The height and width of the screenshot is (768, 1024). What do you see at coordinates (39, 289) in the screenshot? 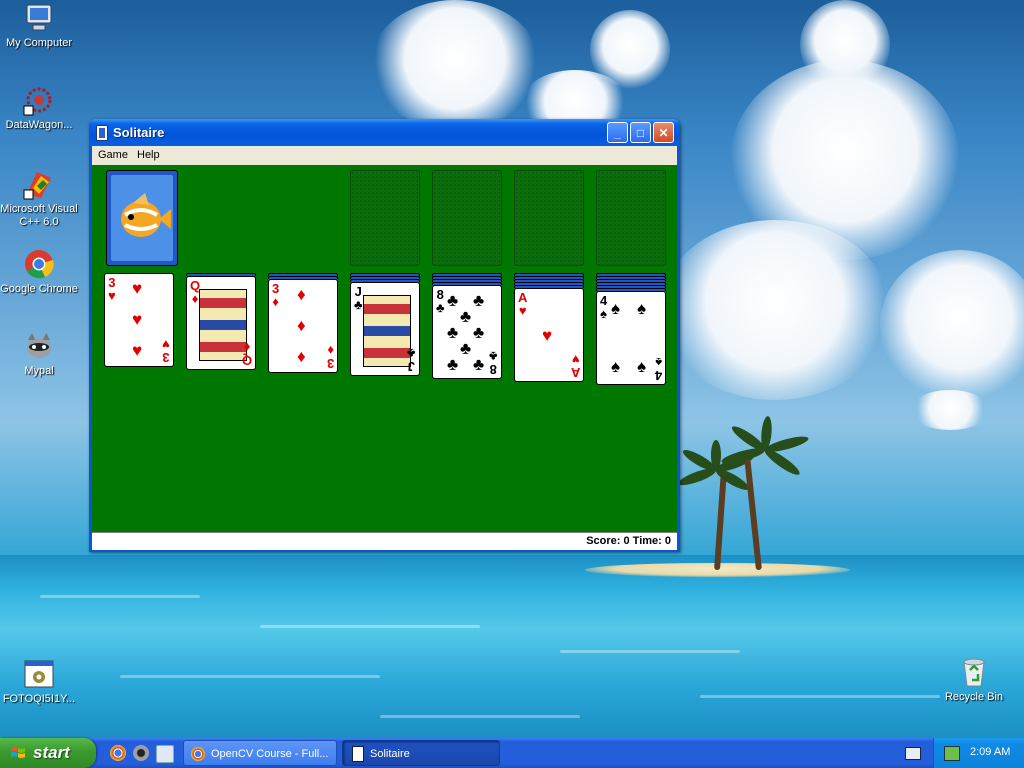
I see `desktop-icon-label: Google Chrome` at bounding box center [39, 289].